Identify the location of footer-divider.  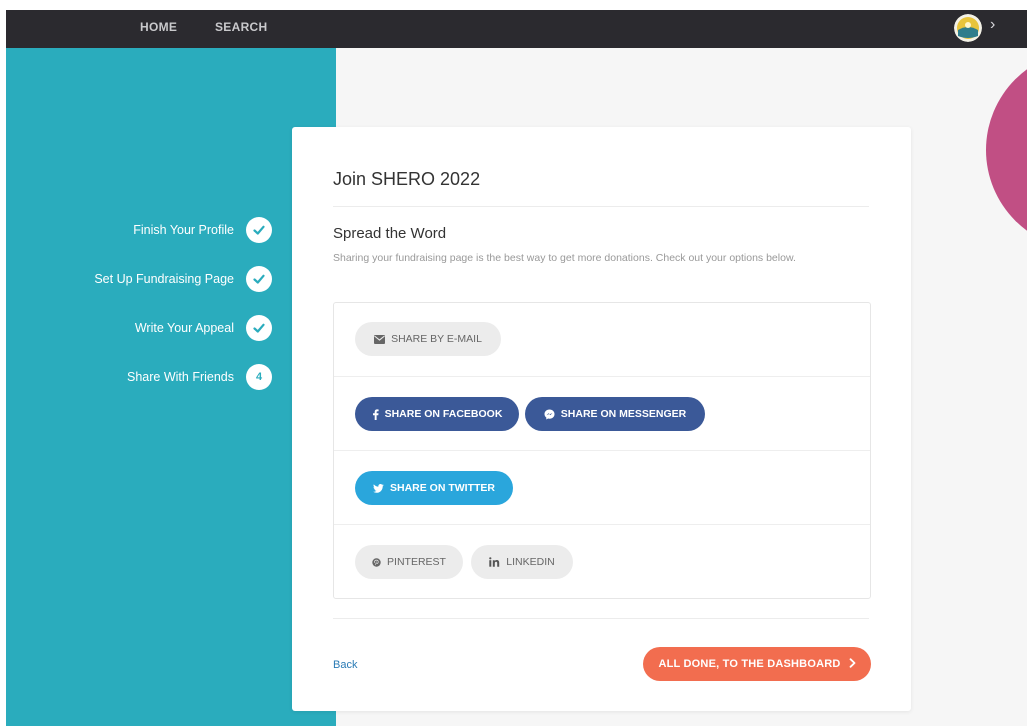
(601, 618).